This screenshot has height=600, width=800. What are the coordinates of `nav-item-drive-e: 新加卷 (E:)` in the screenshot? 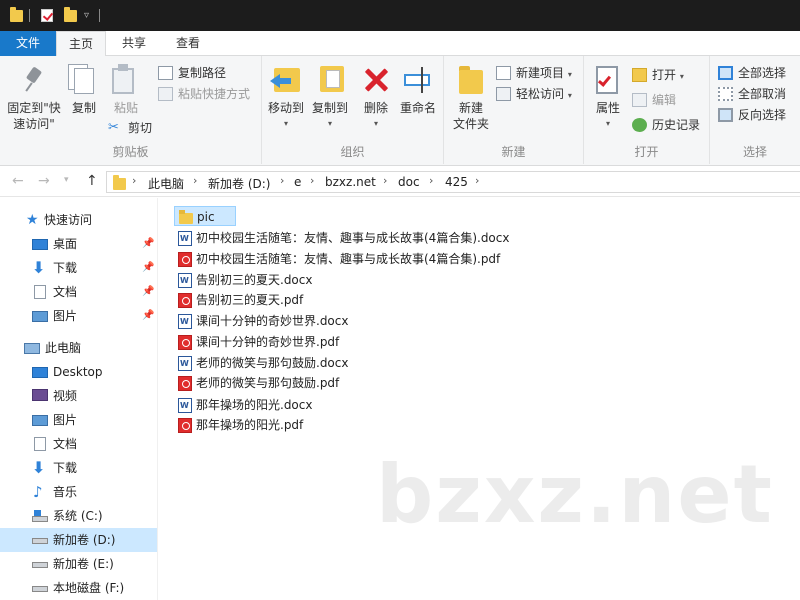 It's located at (78, 564).